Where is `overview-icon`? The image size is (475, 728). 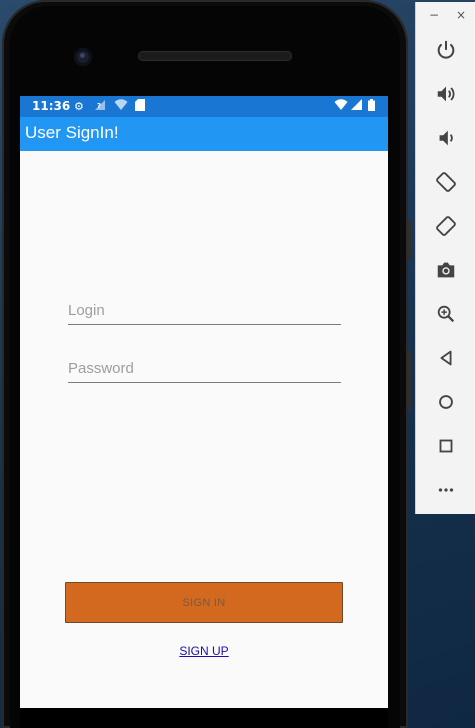
overview-icon is located at coordinates (446, 446).